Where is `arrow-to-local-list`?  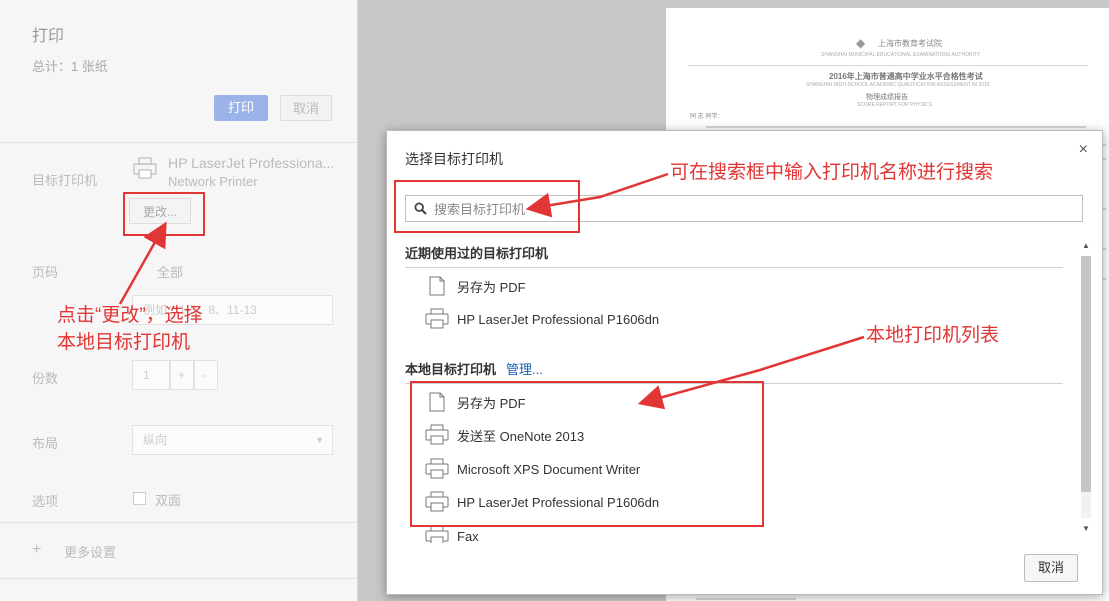
arrow-to-local-list is located at coordinates (751, 372).